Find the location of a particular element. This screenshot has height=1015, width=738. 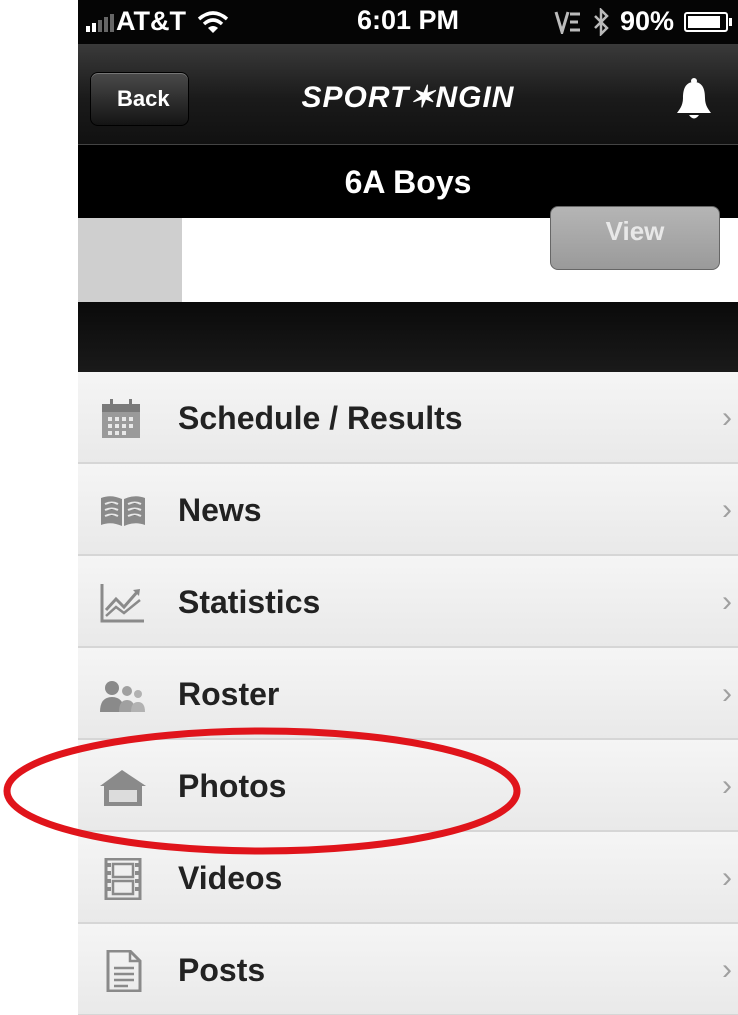

menu-item-roster: Roster › is located at coordinates (408, 694).